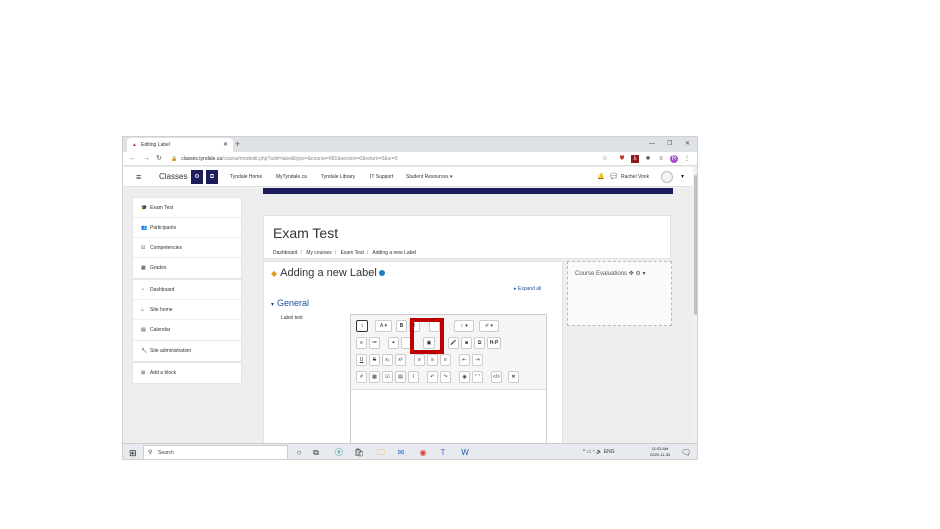 Image resolution: width=940 pixels, height=529 pixels. Describe the element at coordinates (494, 343) in the screenshot. I see `h5p-button: H-P` at that location.